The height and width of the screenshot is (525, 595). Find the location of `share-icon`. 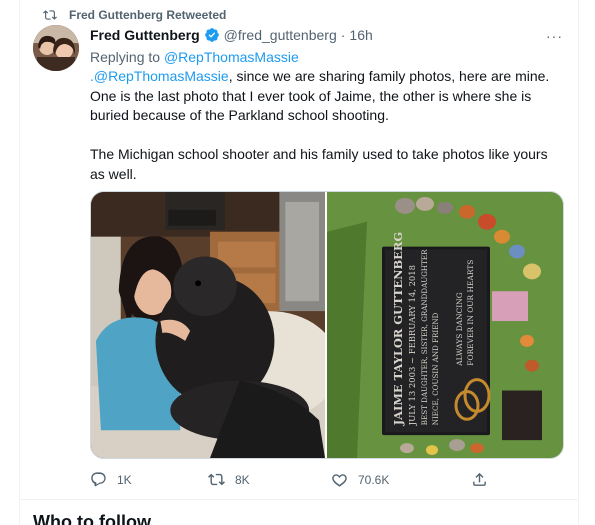

share-icon is located at coordinates (479, 479).